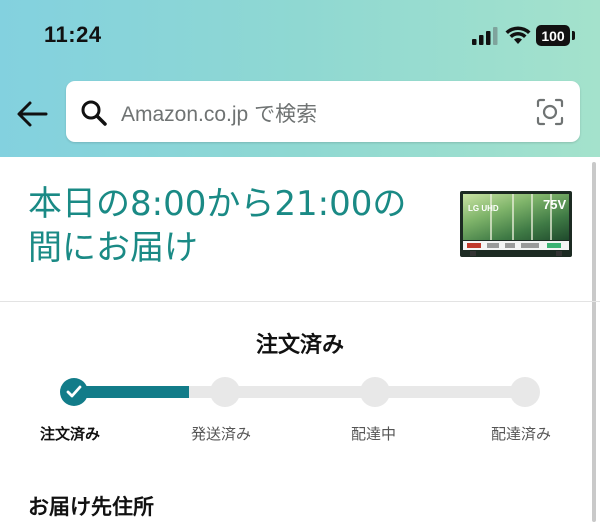  What do you see at coordinates (233, 226) in the screenshot?
I see `delivery-estimate: 本日の8:00から21:00の 間にお届け` at bounding box center [233, 226].